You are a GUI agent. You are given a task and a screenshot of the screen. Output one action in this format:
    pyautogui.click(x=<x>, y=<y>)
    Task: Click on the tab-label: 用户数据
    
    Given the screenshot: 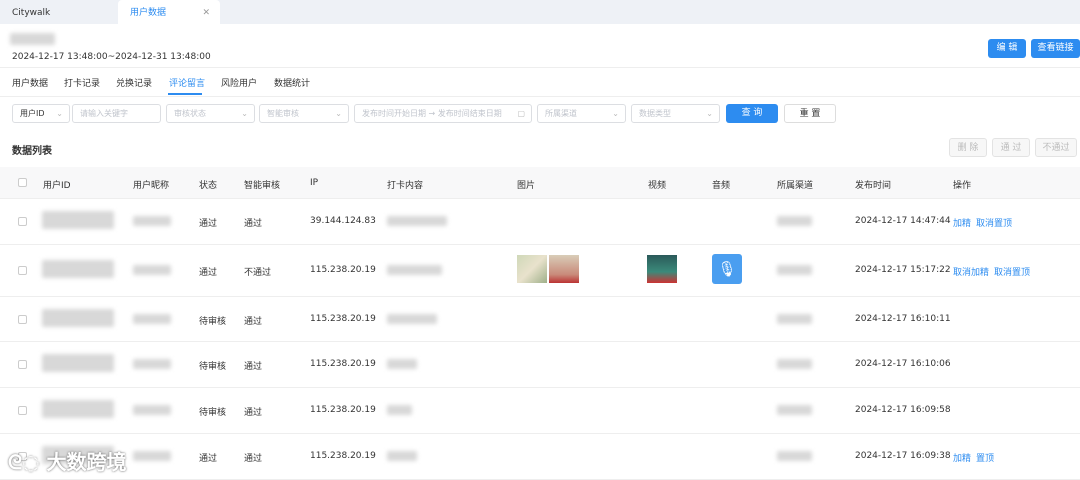 What is the action you would take?
    pyautogui.click(x=148, y=13)
    